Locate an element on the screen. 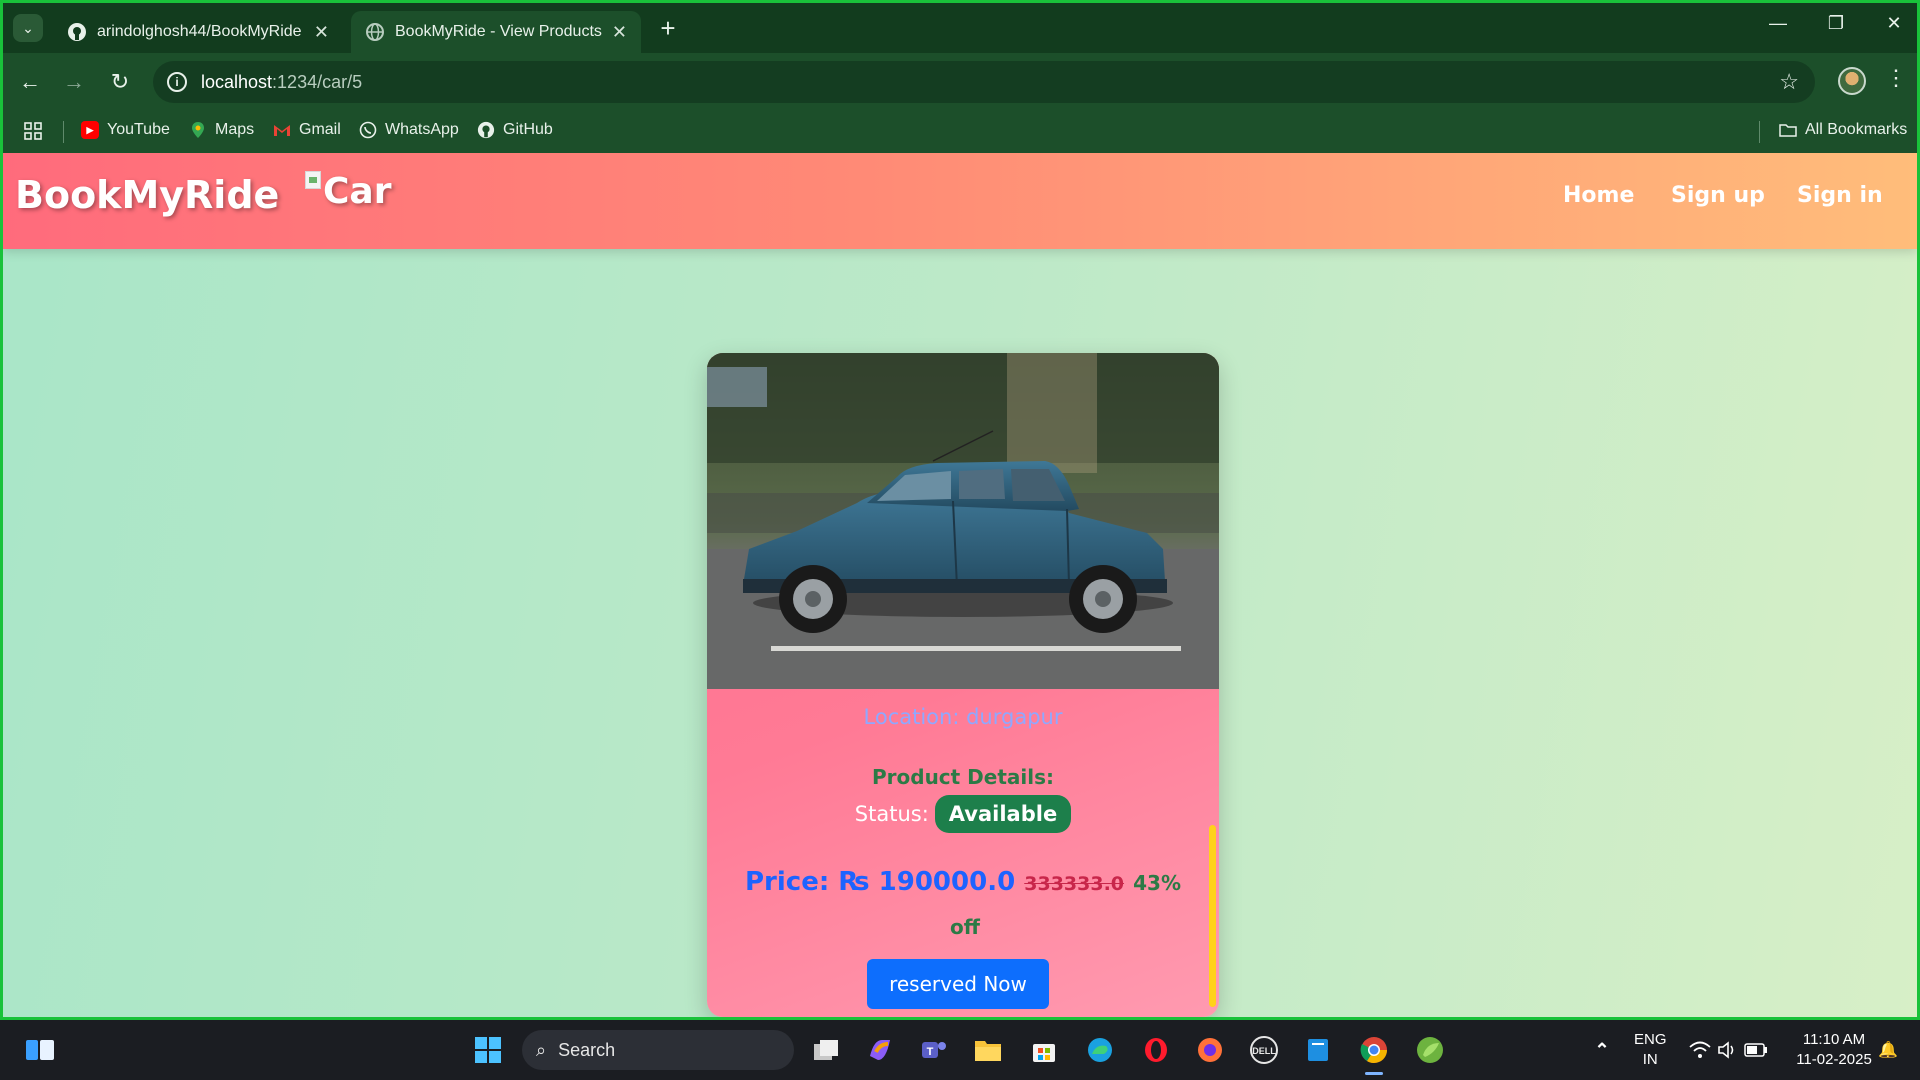  clock-time: 11:10 AM is located at coordinates (1834, 1039).